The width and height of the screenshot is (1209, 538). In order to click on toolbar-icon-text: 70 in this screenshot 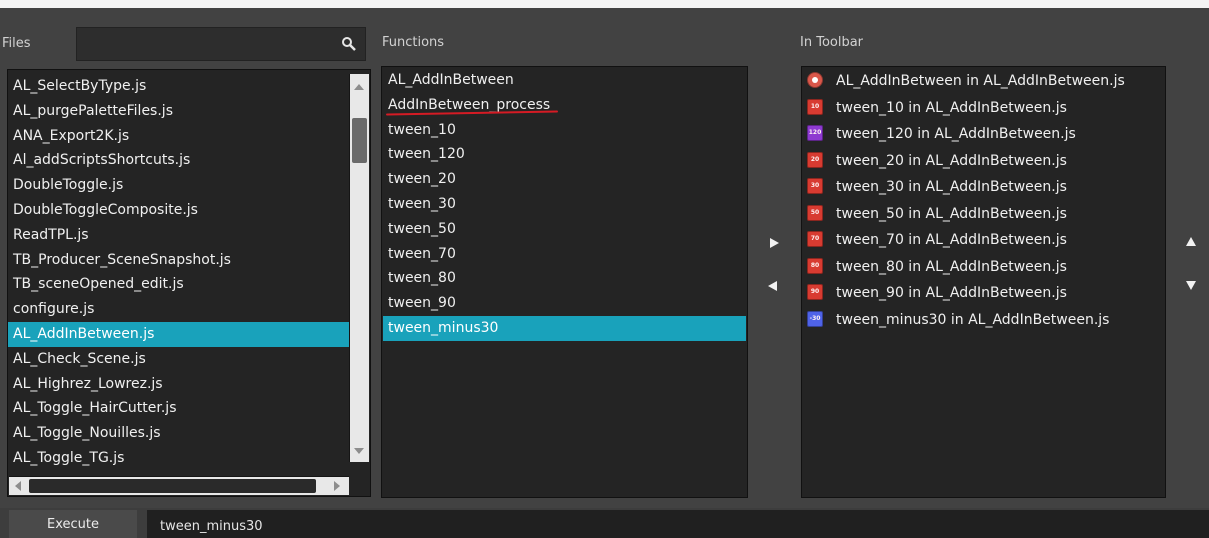, I will do `click(815, 238)`.